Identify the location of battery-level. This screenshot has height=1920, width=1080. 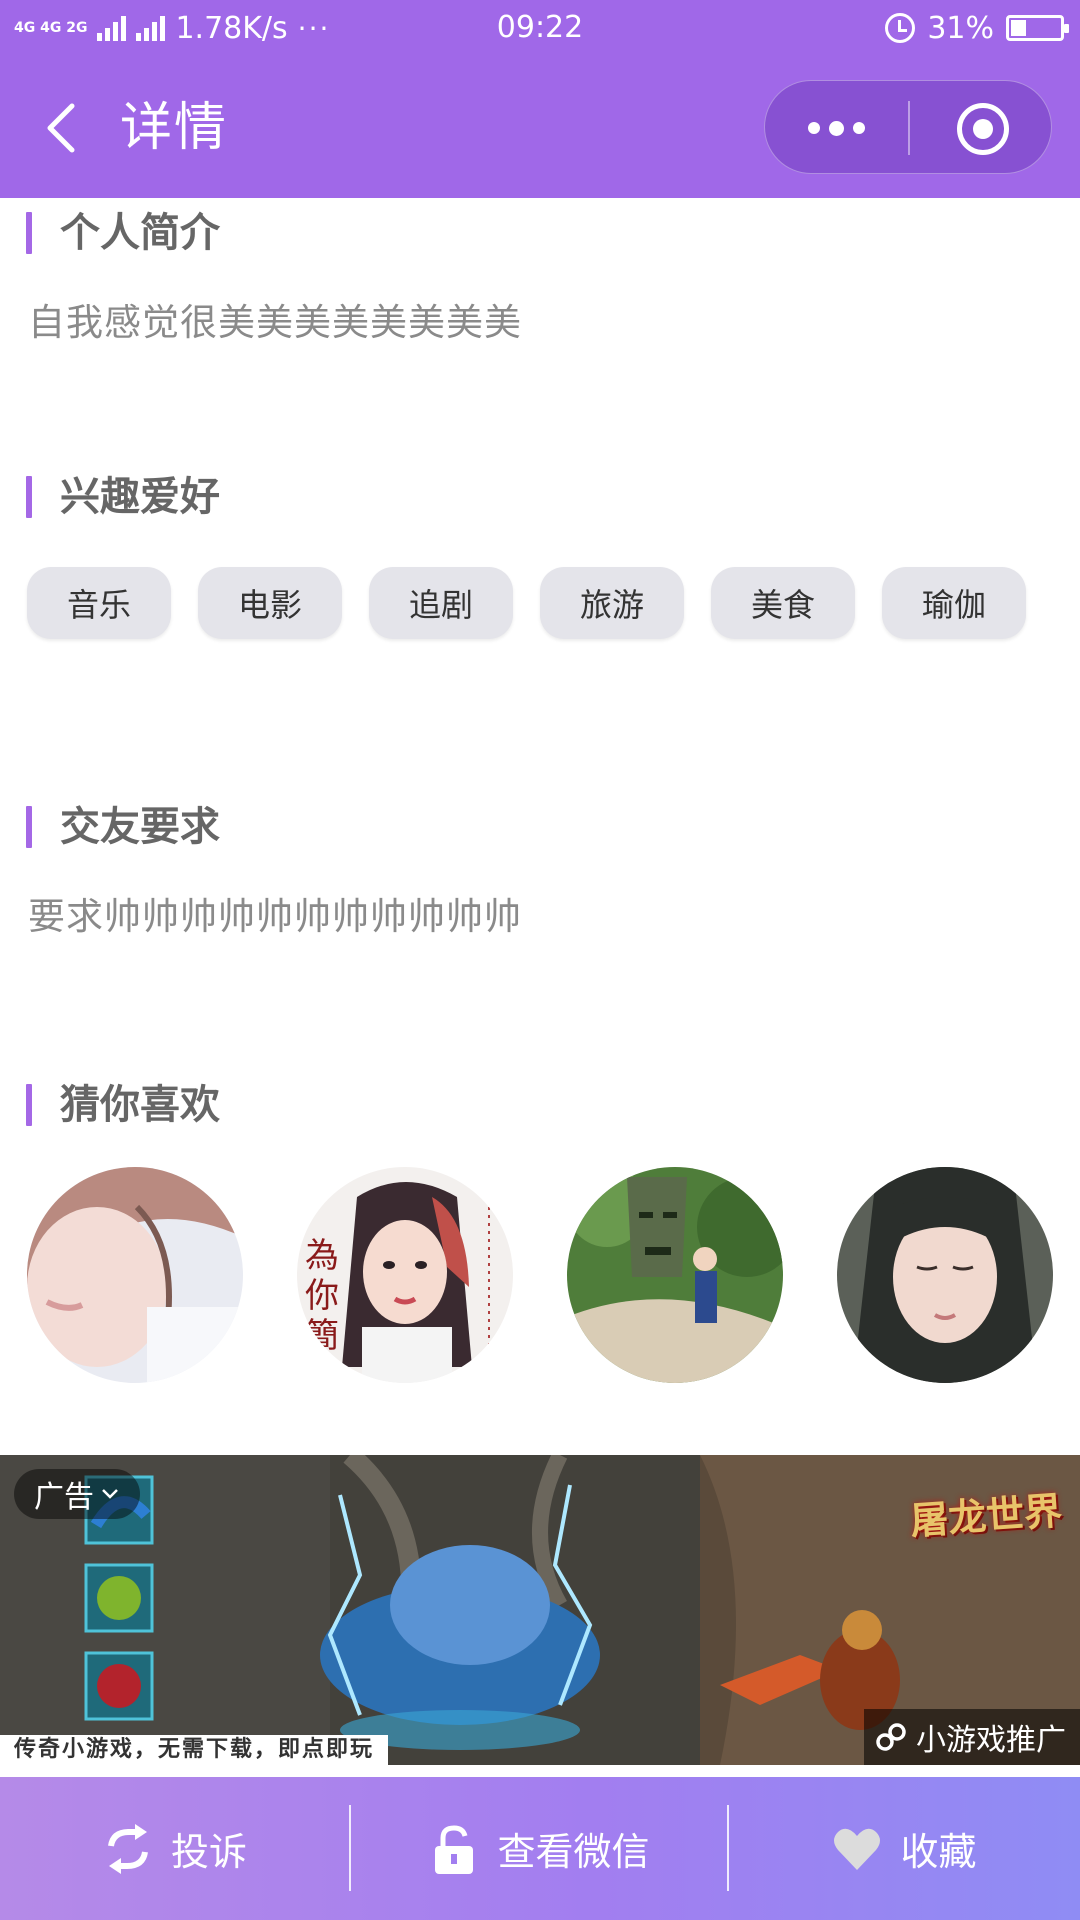
(1018, 28).